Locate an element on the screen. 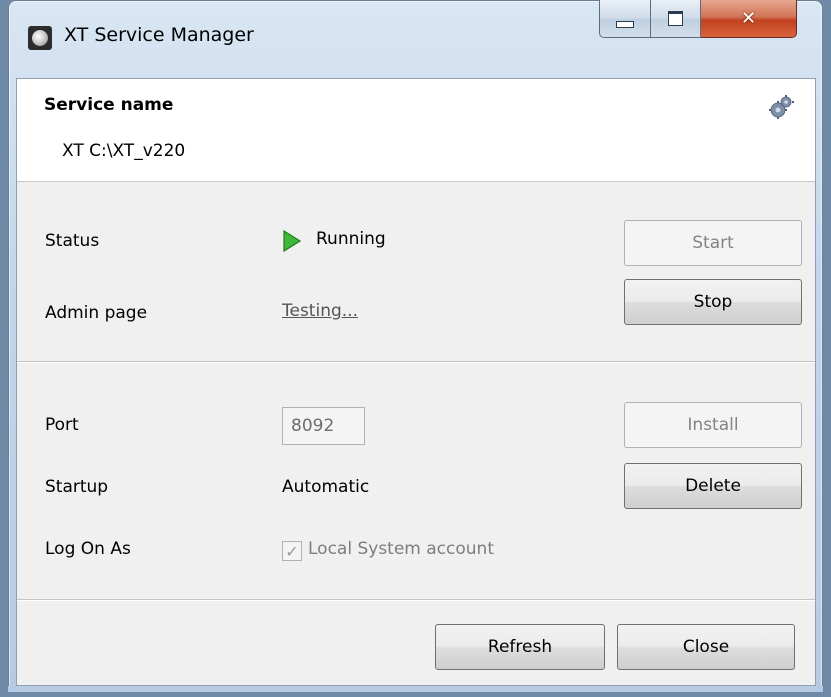 This screenshot has width=831, height=697. minimize-icon is located at coordinates (625, 24).